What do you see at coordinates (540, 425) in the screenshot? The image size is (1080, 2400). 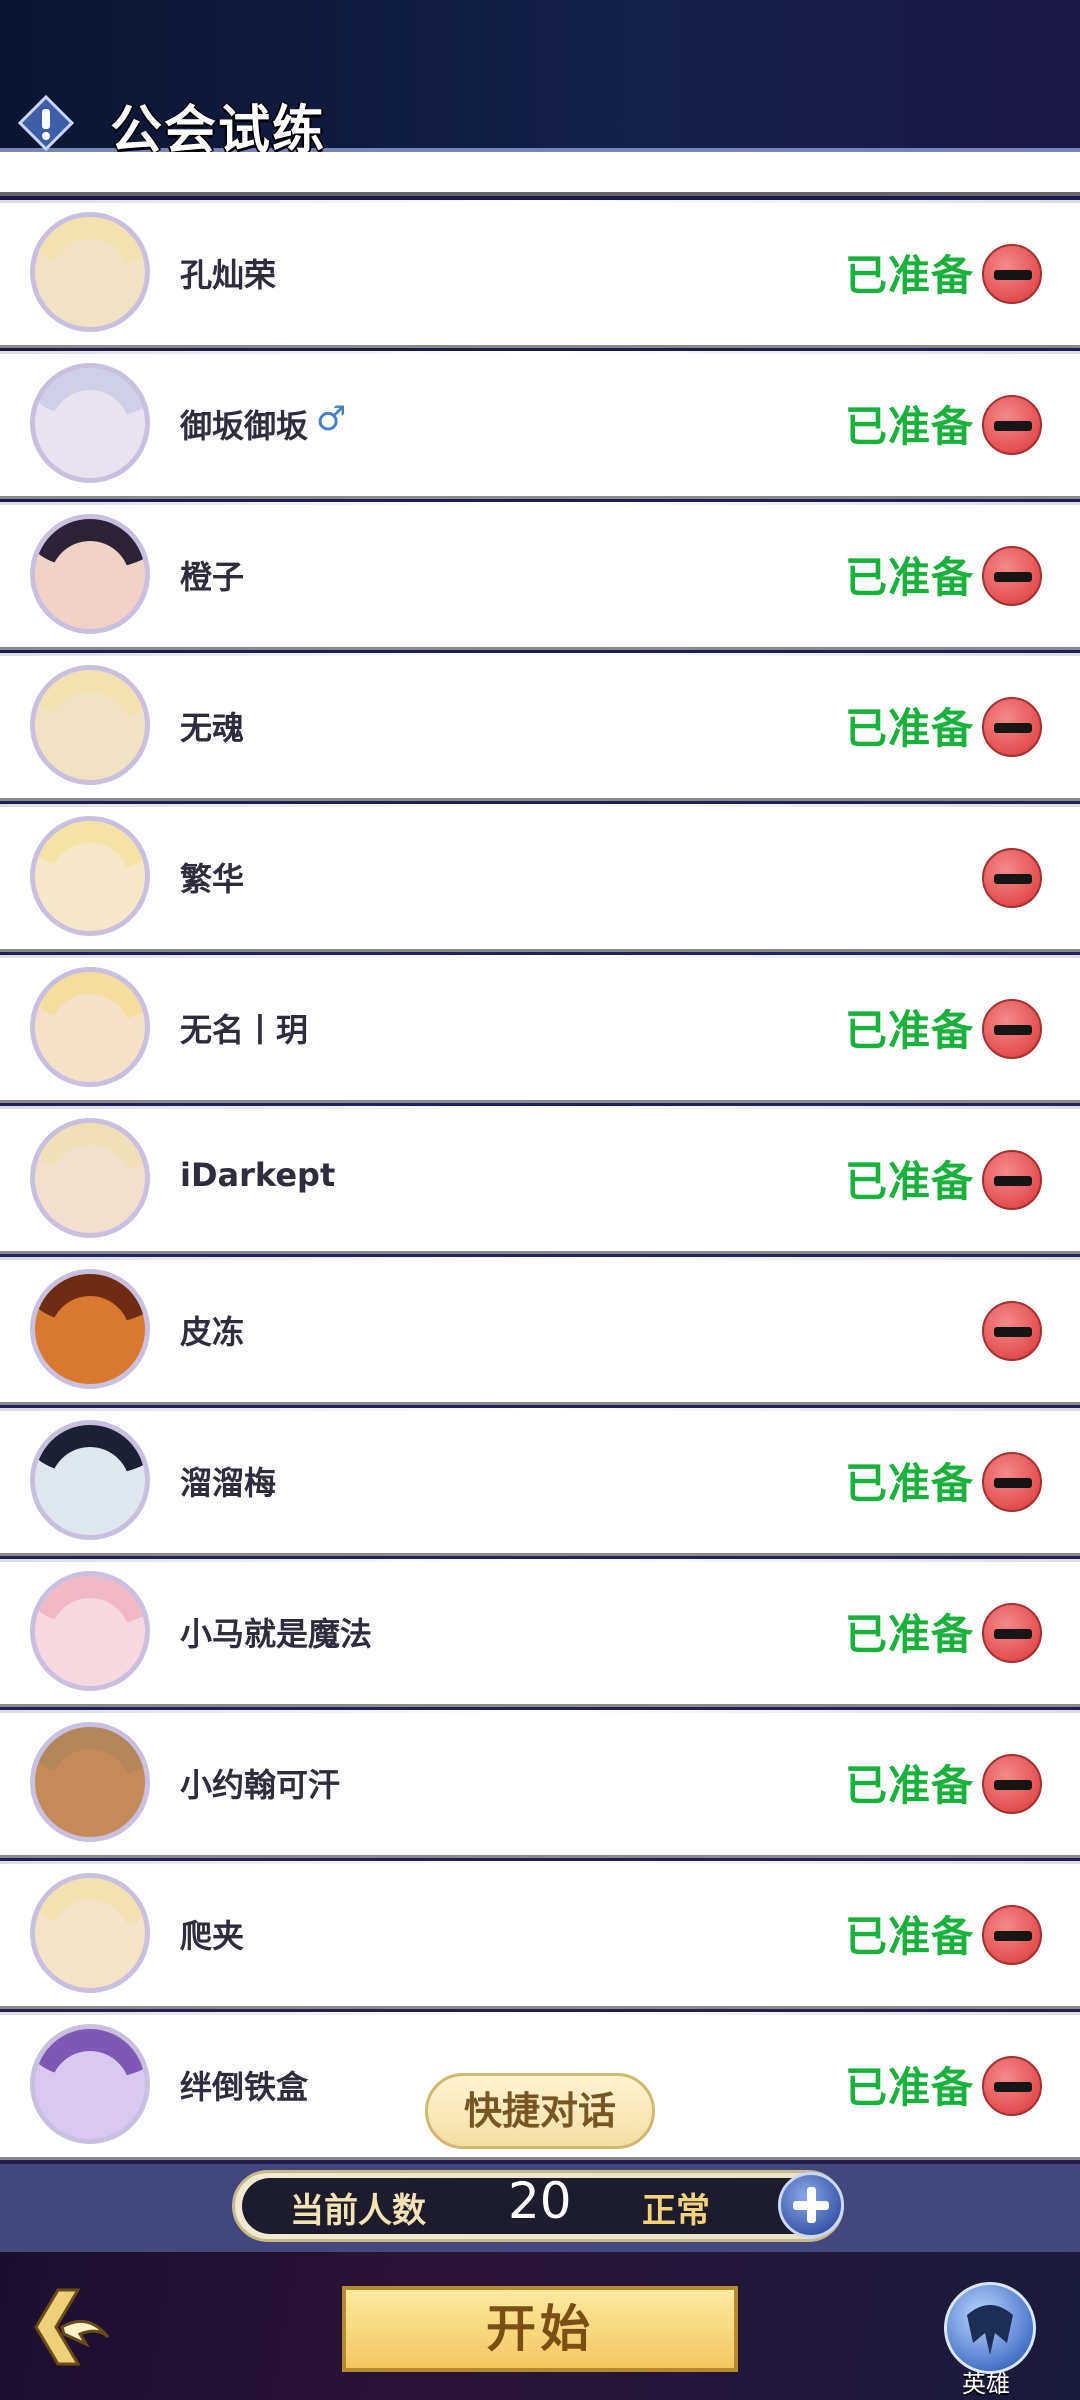 I see `member-row: 御坂御坂 ♂ 已准备` at bounding box center [540, 425].